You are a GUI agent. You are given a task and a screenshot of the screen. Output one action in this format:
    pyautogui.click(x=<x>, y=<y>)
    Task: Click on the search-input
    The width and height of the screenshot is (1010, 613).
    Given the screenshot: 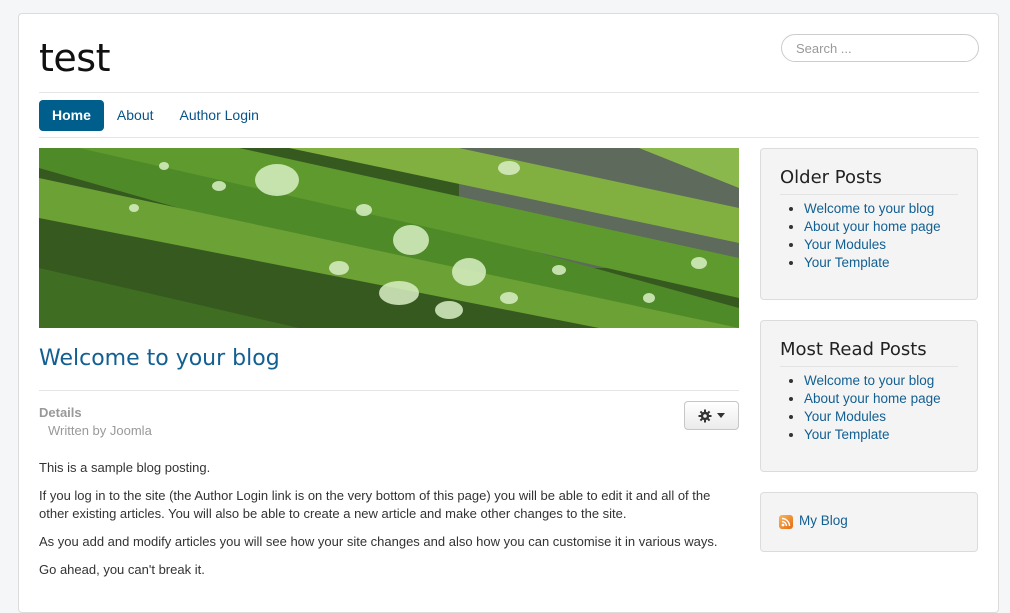 What is the action you would take?
    pyautogui.click(x=880, y=48)
    